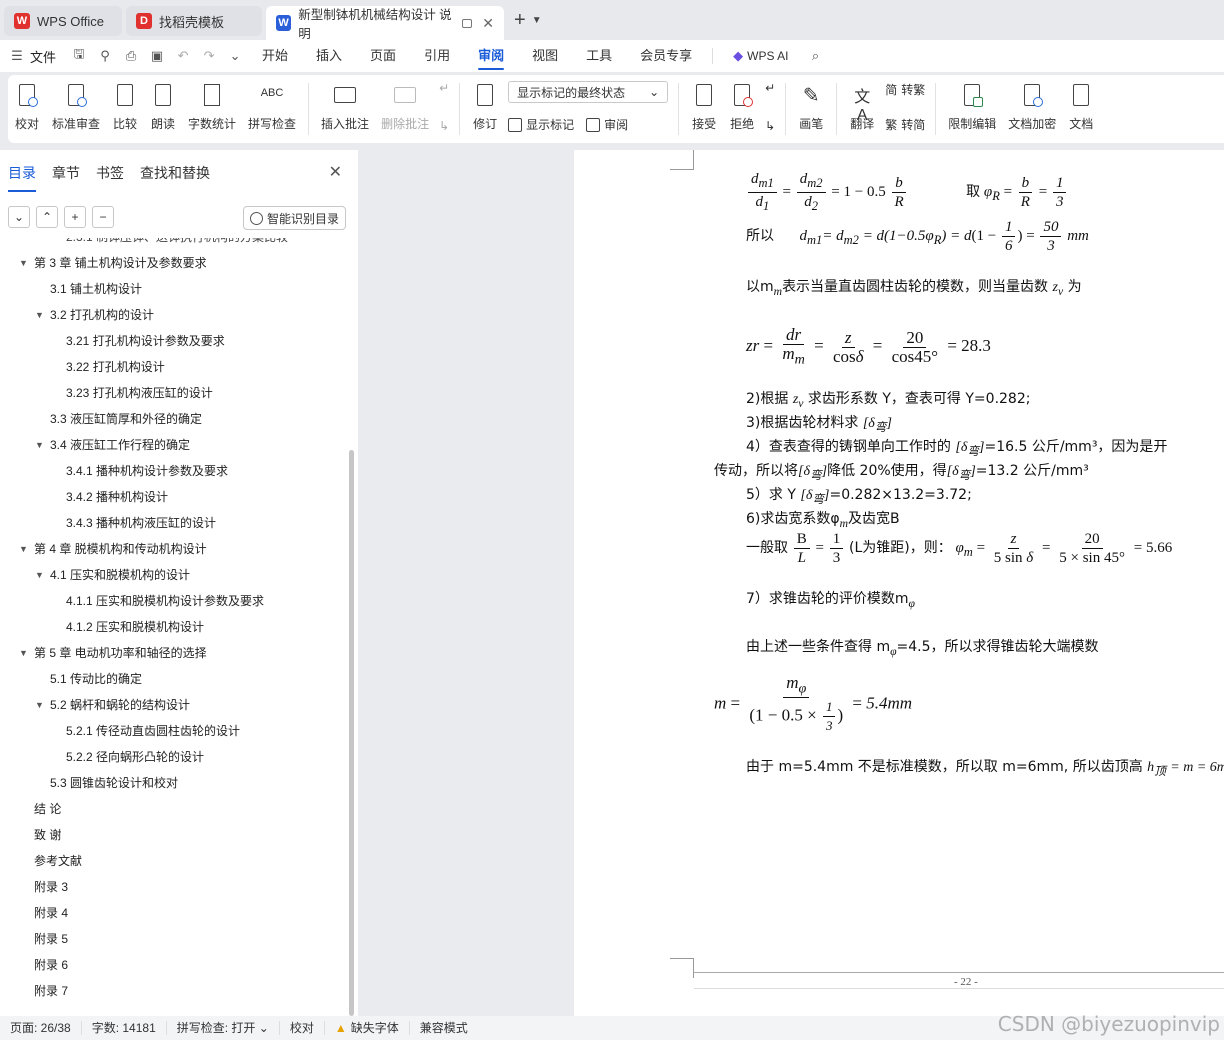 This screenshot has height=1040, width=1224. Describe the element at coordinates (175, 887) in the screenshot. I see `toc-item: 附录 3` at that location.